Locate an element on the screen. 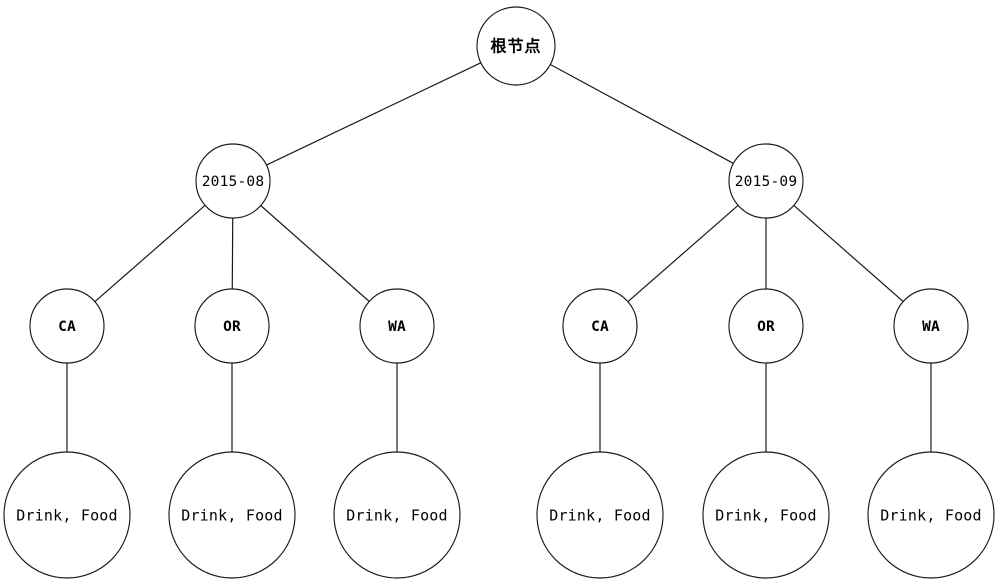  label-leaf-or-left: Drink, Food is located at coordinates (232, 516).